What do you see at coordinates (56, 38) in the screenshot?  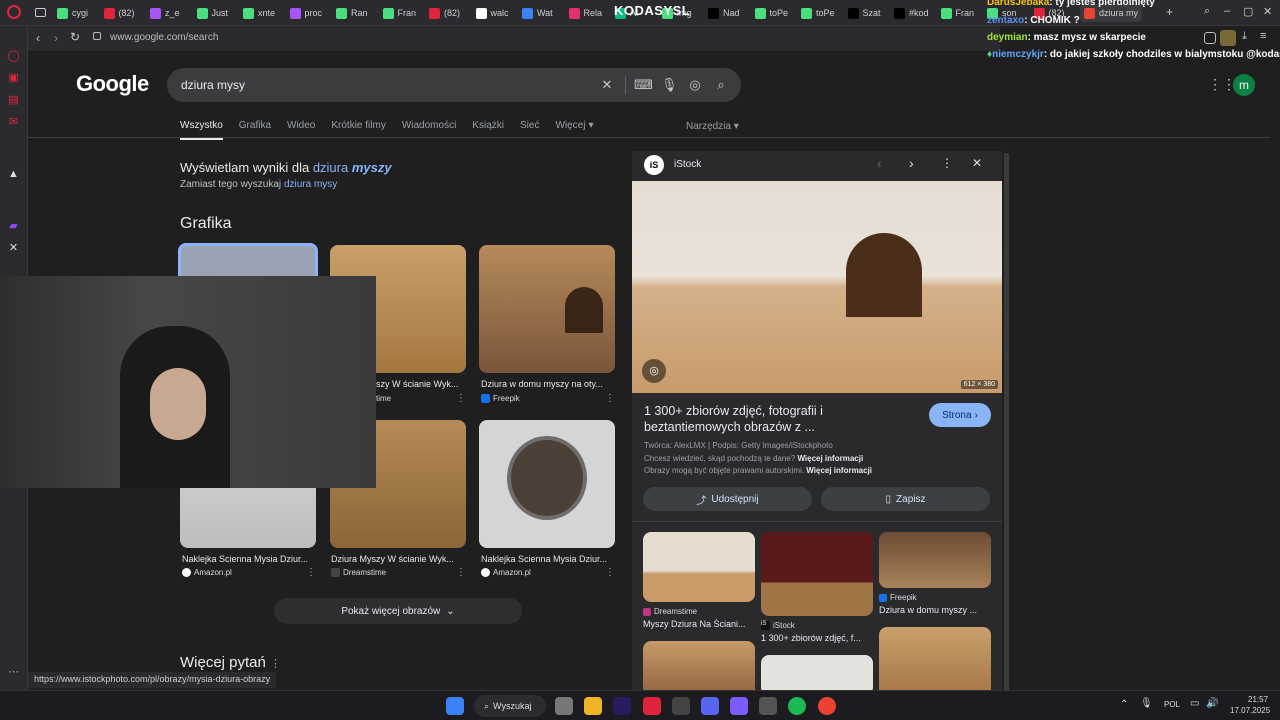 I see `forward-icon: ›` at bounding box center [56, 38].